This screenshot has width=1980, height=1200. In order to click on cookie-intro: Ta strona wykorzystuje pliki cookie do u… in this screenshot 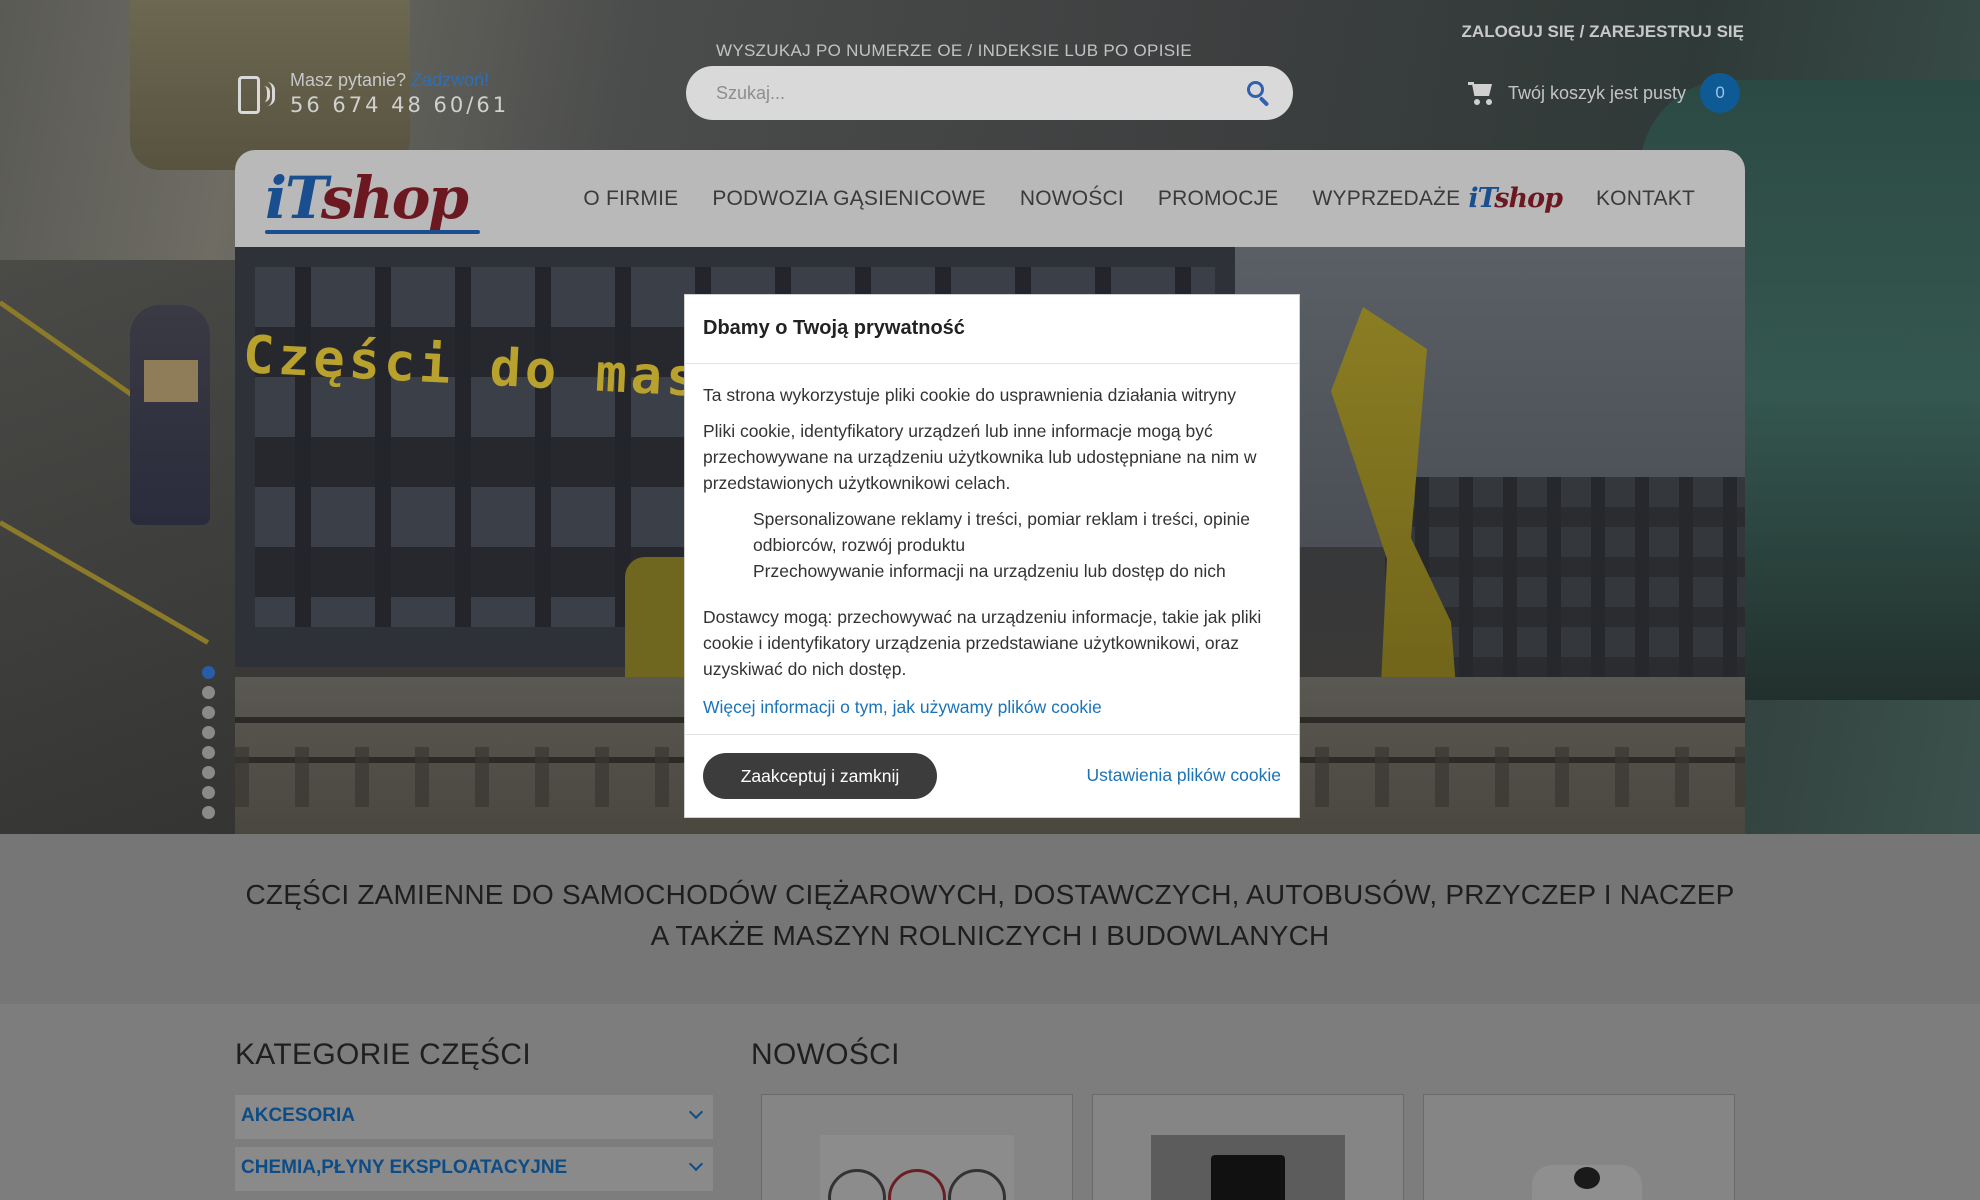, I will do `click(970, 395)`.